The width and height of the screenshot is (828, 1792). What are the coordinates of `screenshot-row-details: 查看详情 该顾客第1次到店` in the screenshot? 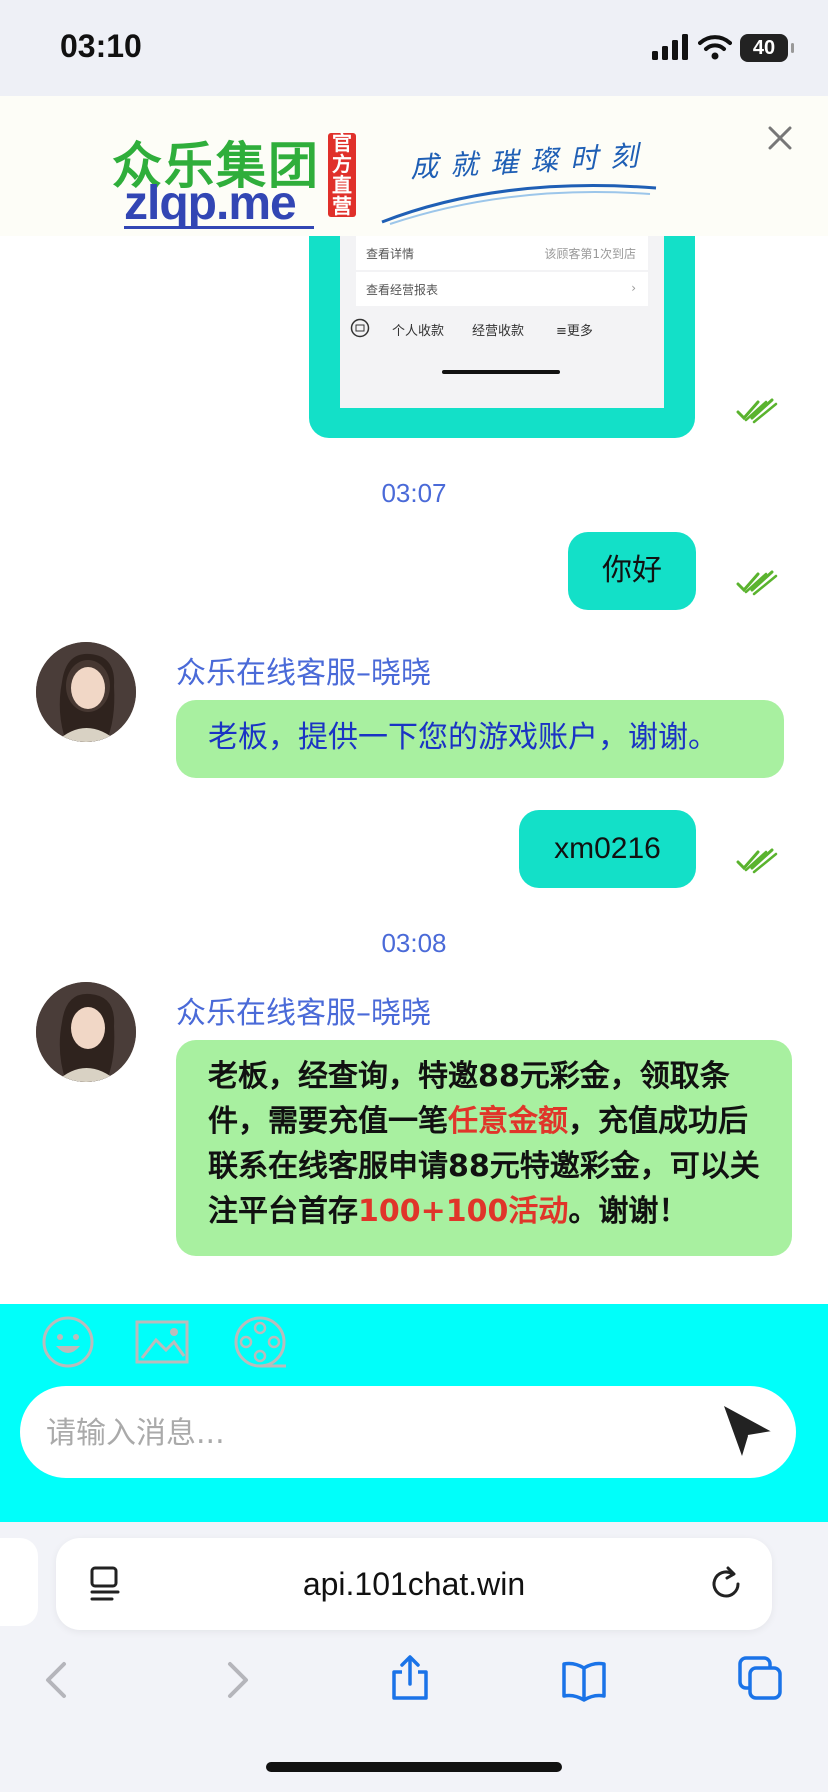 It's located at (502, 253).